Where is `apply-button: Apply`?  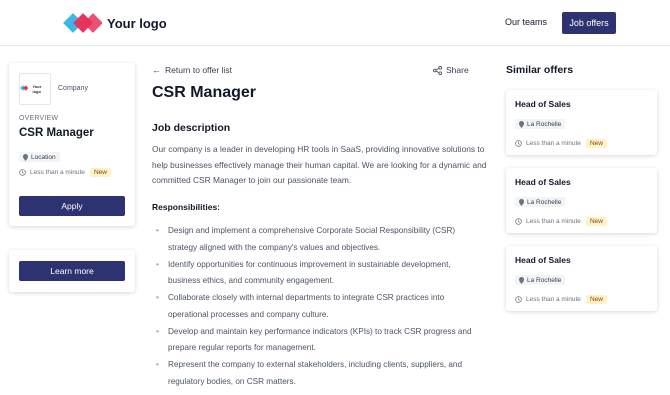
apply-button: Apply is located at coordinates (72, 206).